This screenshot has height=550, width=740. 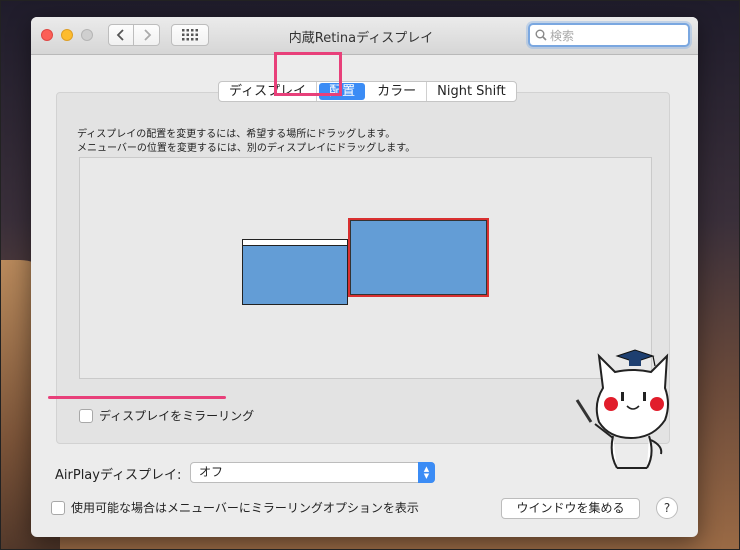 What do you see at coordinates (295, 243) in the screenshot?
I see `menu-bar-indicator` at bounding box center [295, 243].